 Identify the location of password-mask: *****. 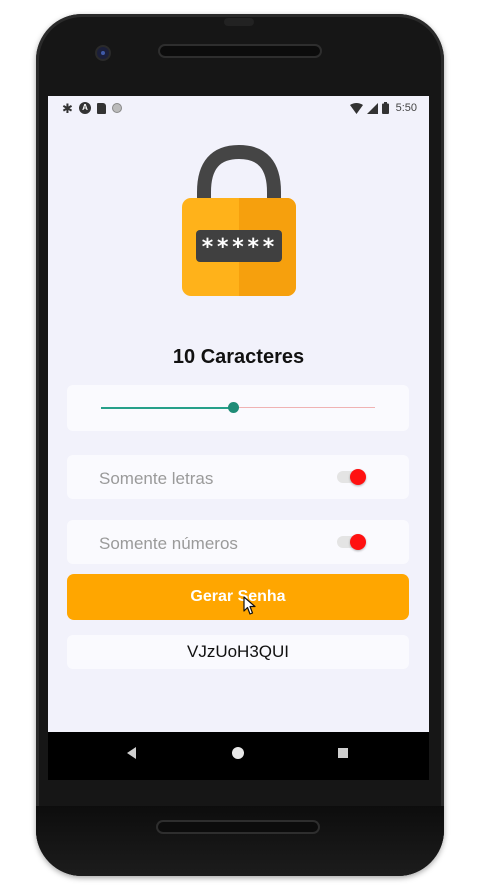
(239, 247).